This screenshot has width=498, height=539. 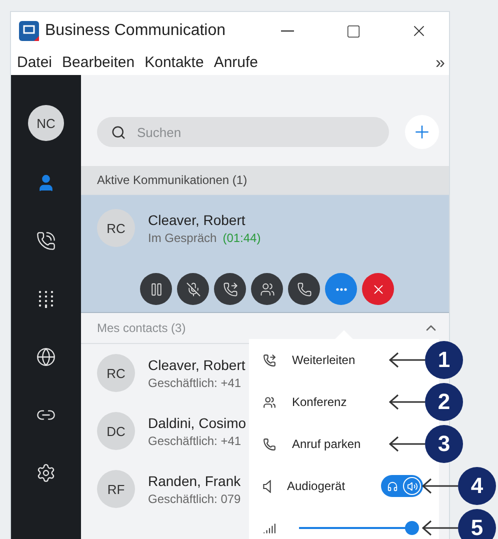 What do you see at coordinates (326, 444) in the screenshot?
I see `option-label: Anruf parken` at bounding box center [326, 444].